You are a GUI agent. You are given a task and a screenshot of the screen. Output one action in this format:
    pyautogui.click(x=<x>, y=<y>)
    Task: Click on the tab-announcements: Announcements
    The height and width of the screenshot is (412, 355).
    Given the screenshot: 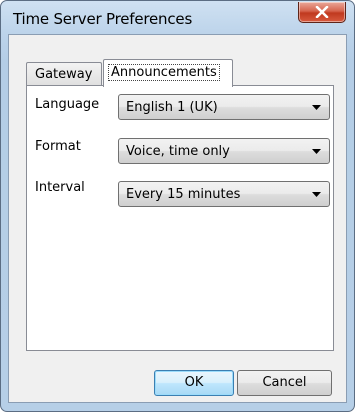 What is the action you would take?
    pyautogui.click(x=168, y=73)
    